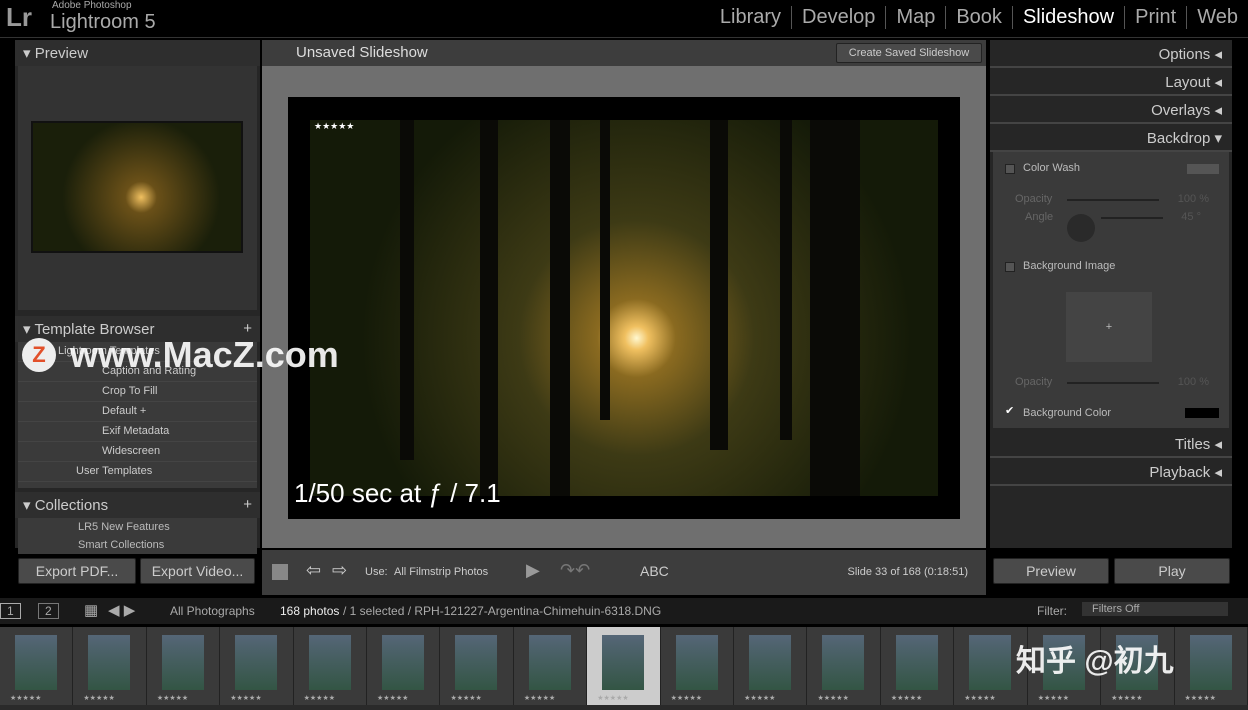 This screenshot has height=710, width=1248. Describe the element at coordinates (137, 412) in the screenshot. I see `template-item: Default +` at that location.